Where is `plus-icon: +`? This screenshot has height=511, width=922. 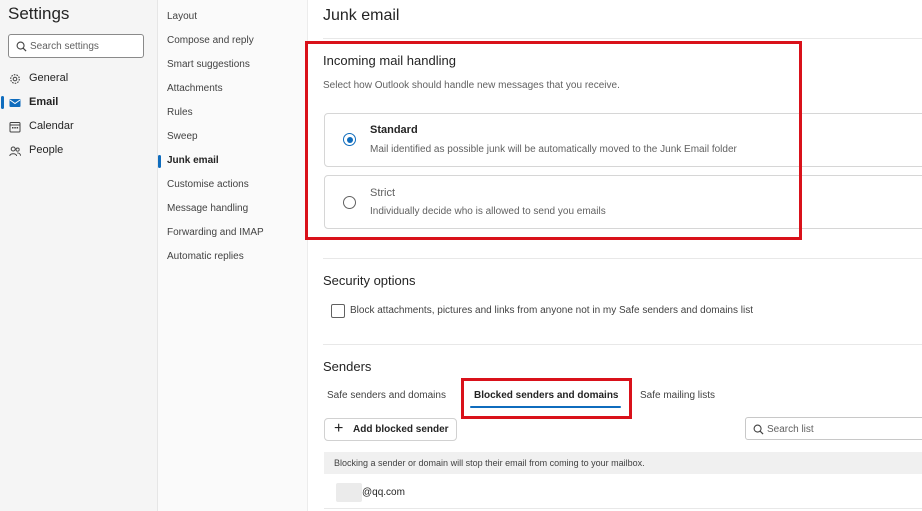 plus-icon: + is located at coordinates (339, 428).